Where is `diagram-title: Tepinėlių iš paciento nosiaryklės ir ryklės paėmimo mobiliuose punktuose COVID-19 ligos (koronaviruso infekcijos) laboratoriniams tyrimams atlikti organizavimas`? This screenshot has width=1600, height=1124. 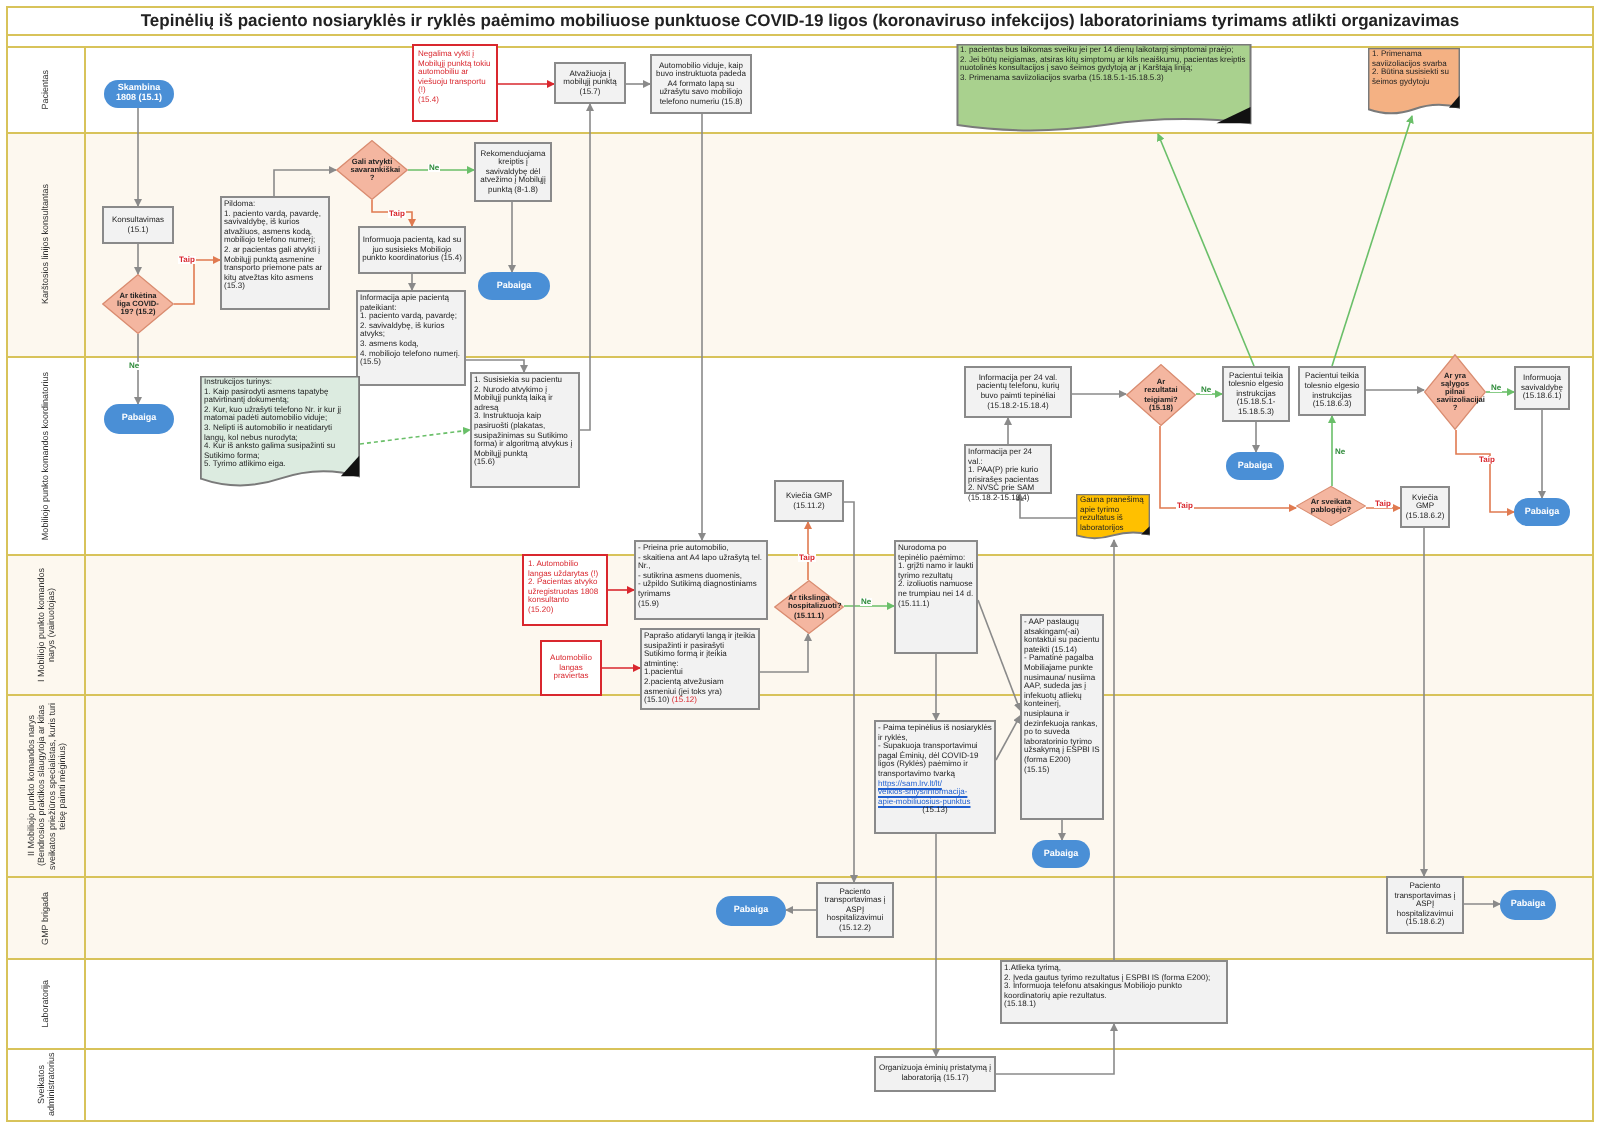 diagram-title: Tepinėlių iš paciento nosiaryklės ir ryklės paėmimo mobiliuose punktuose COVID-19 ligos (koronaviruso infekcijos) laboratoriniams tyrimams atlikti organizavimas is located at coordinates (800, 21).